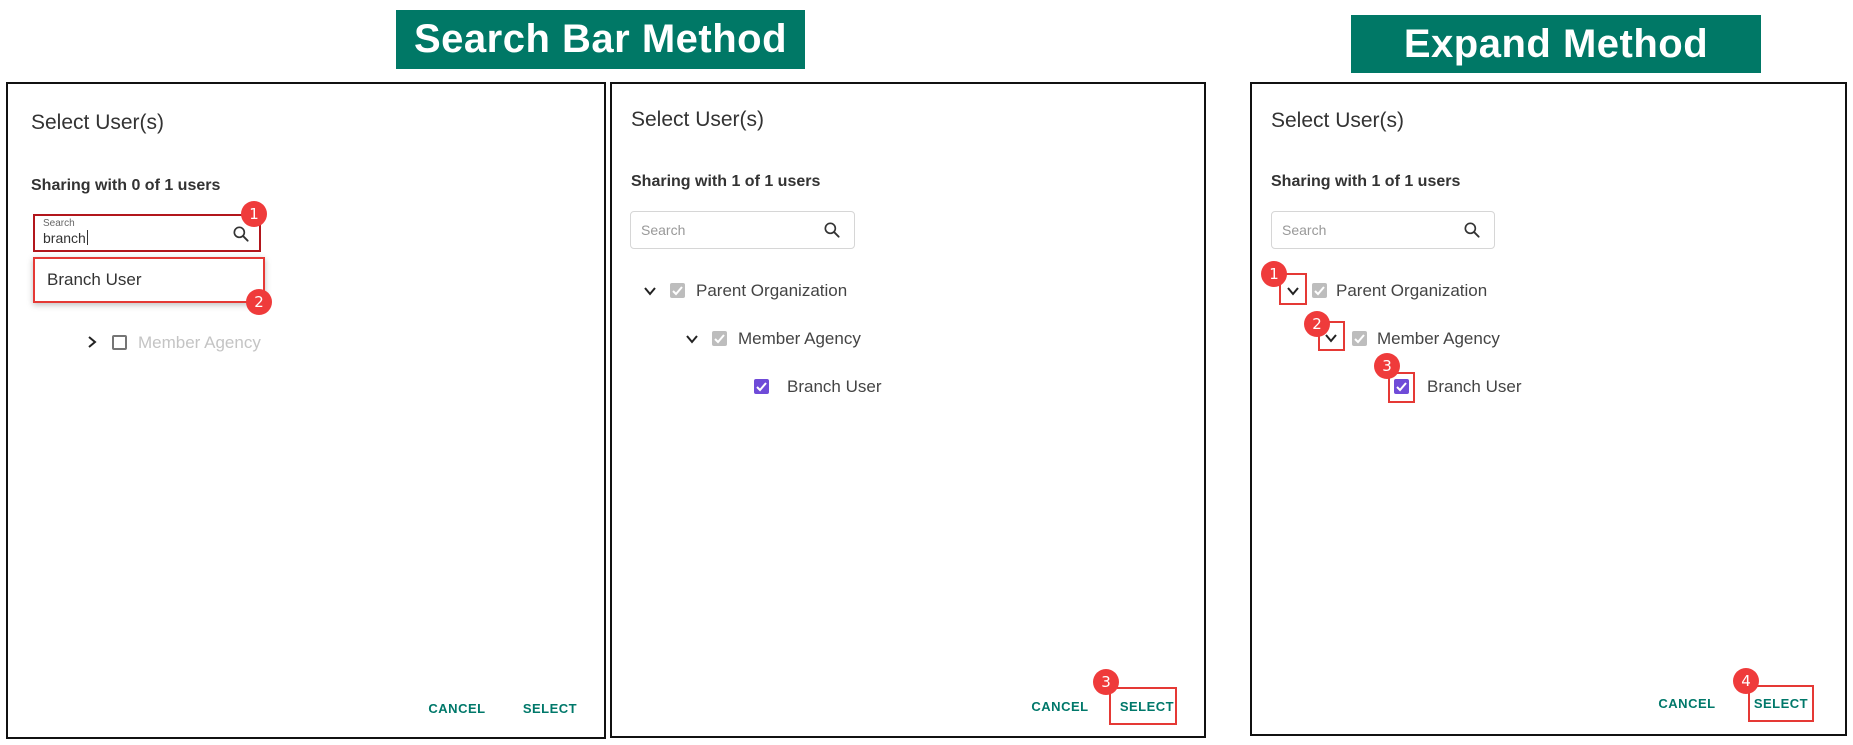 Image resolution: width=1853 pixels, height=745 pixels. Describe the element at coordinates (550, 708) in the screenshot. I see `select-button: SELECT` at that location.